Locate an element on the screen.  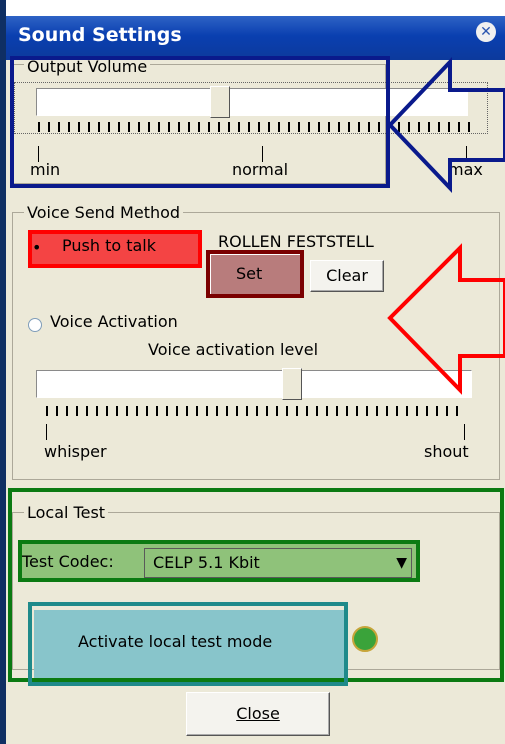
annotation-arrows is located at coordinates (446, 226).